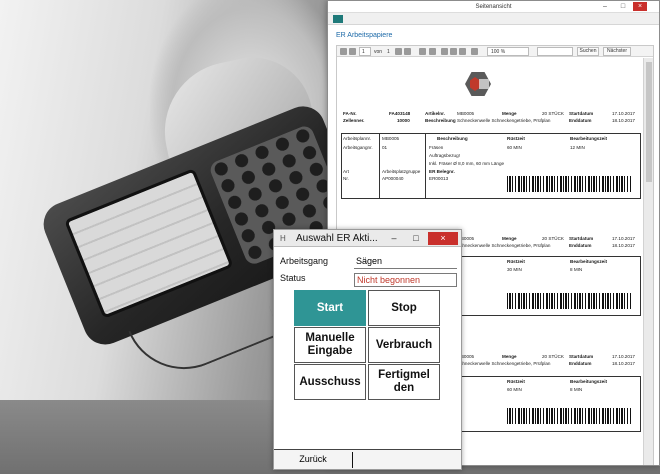  Describe the element at coordinates (343, 51) in the screenshot. I see `first-page-icon` at that location.